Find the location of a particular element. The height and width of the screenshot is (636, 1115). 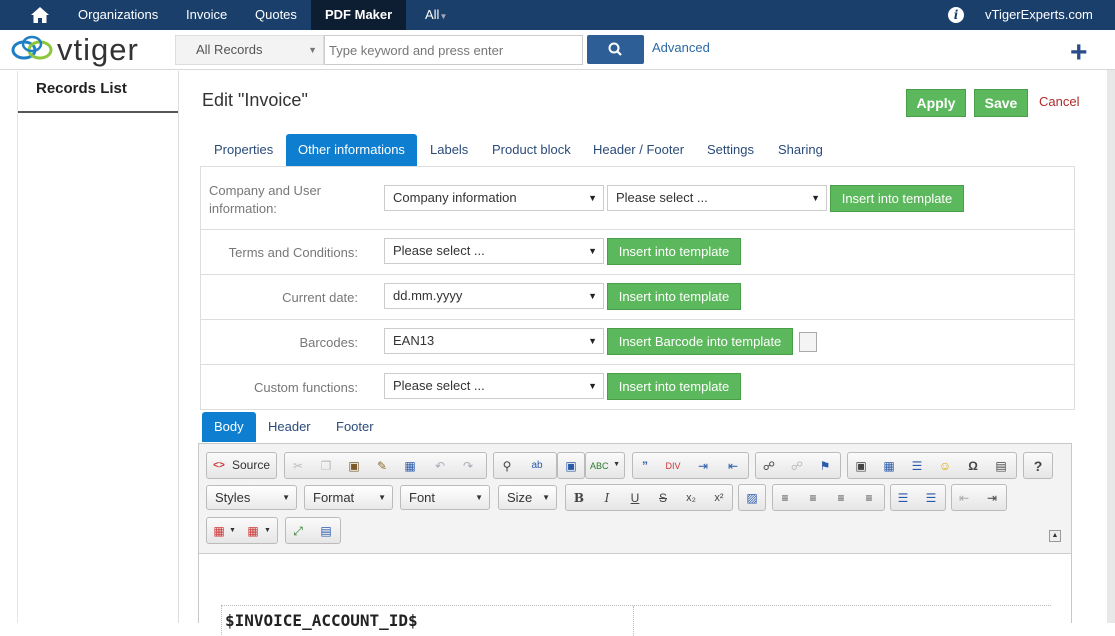

tab-product-block: Product block is located at coordinates (531, 150).